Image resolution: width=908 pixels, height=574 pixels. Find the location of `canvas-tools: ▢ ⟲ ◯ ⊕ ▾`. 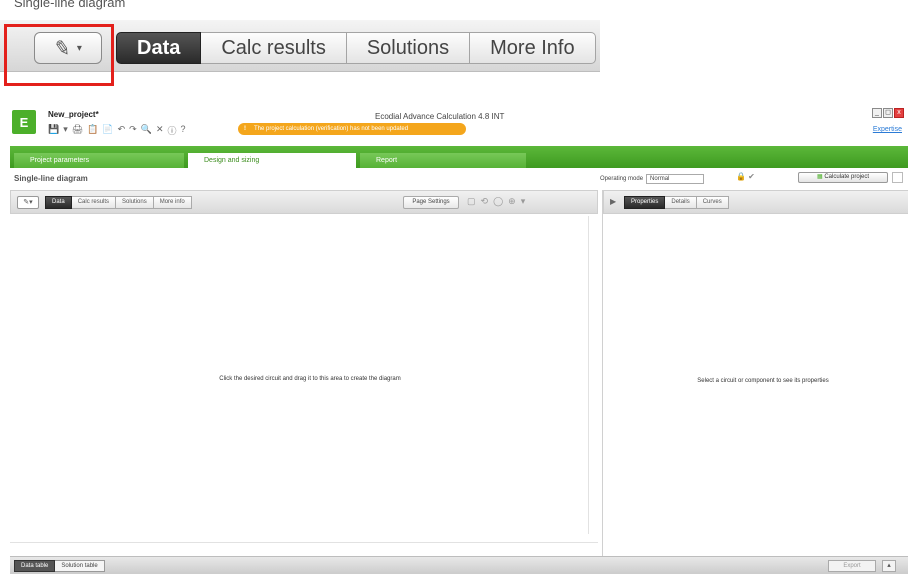

canvas-tools: ▢ ⟲ ◯ ⊕ ▾ is located at coordinates (496, 201).